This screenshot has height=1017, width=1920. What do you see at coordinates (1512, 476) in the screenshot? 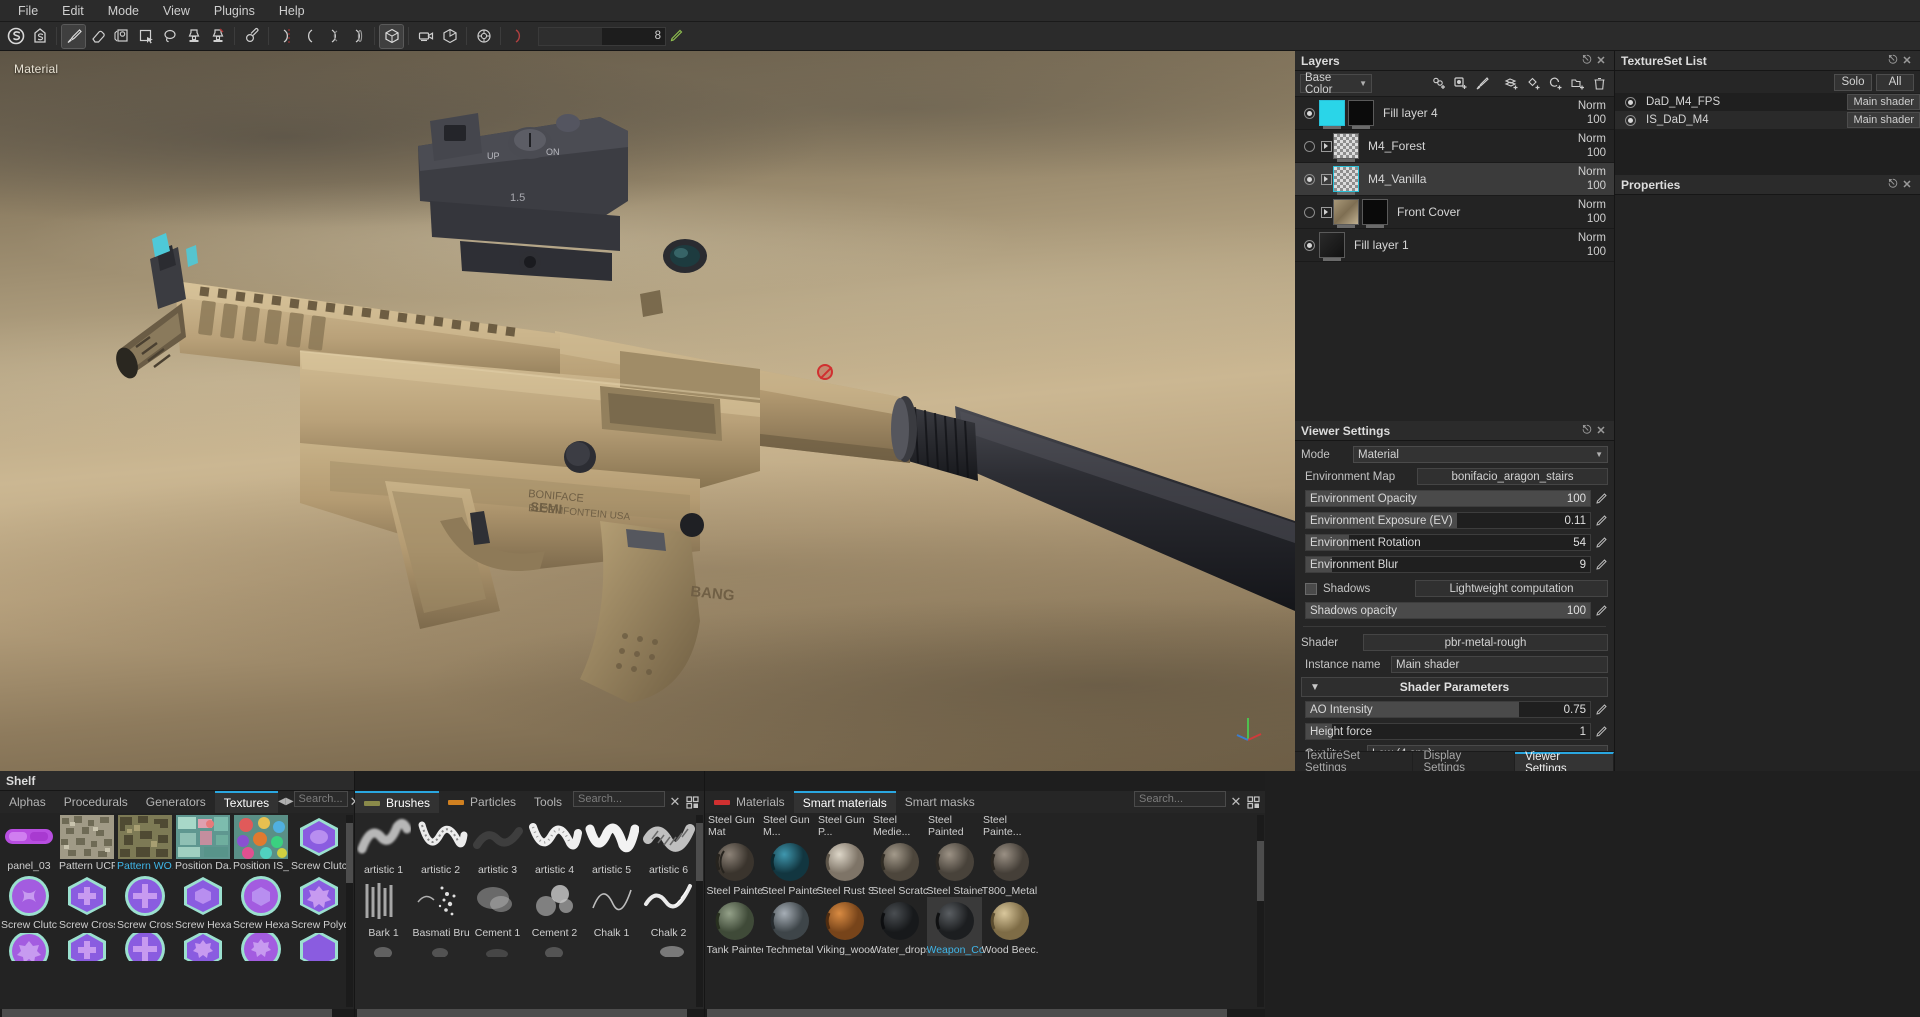
I see `environment-map-value: bonifacio_aragon_stairs` at bounding box center [1512, 476].